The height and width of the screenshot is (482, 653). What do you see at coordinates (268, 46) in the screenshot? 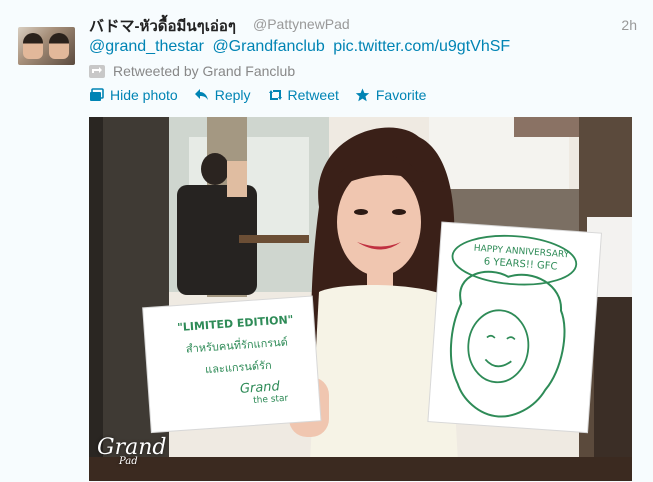
I see `mention-grandfanclub: @Grandfanclub` at bounding box center [268, 46].